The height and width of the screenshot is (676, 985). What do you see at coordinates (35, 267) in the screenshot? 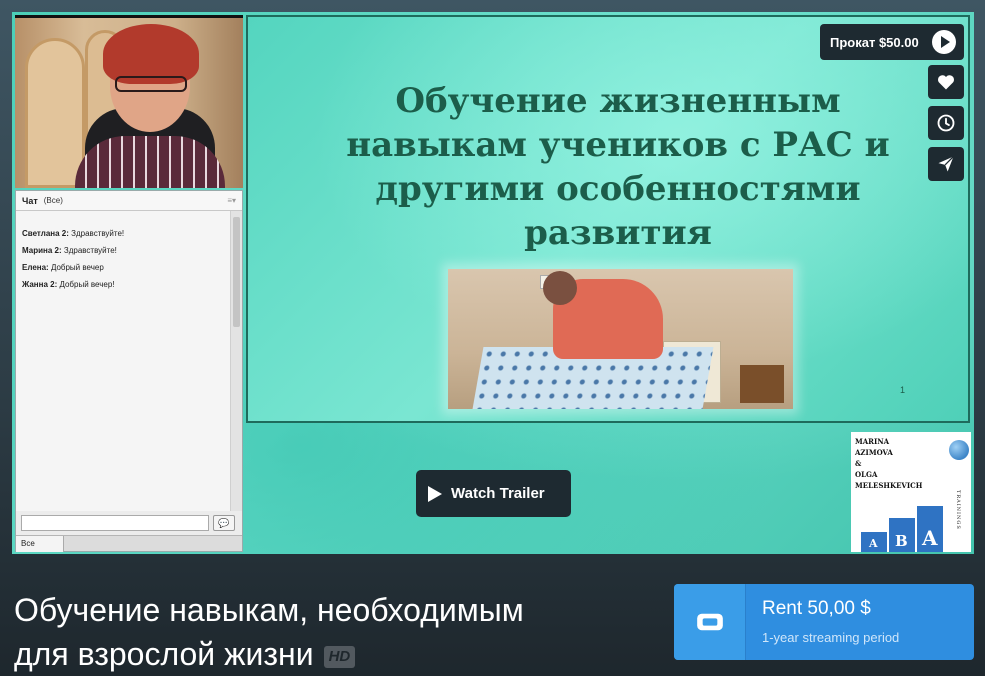
I see `chat-author: Елена:` at bounding box center [35, 267].